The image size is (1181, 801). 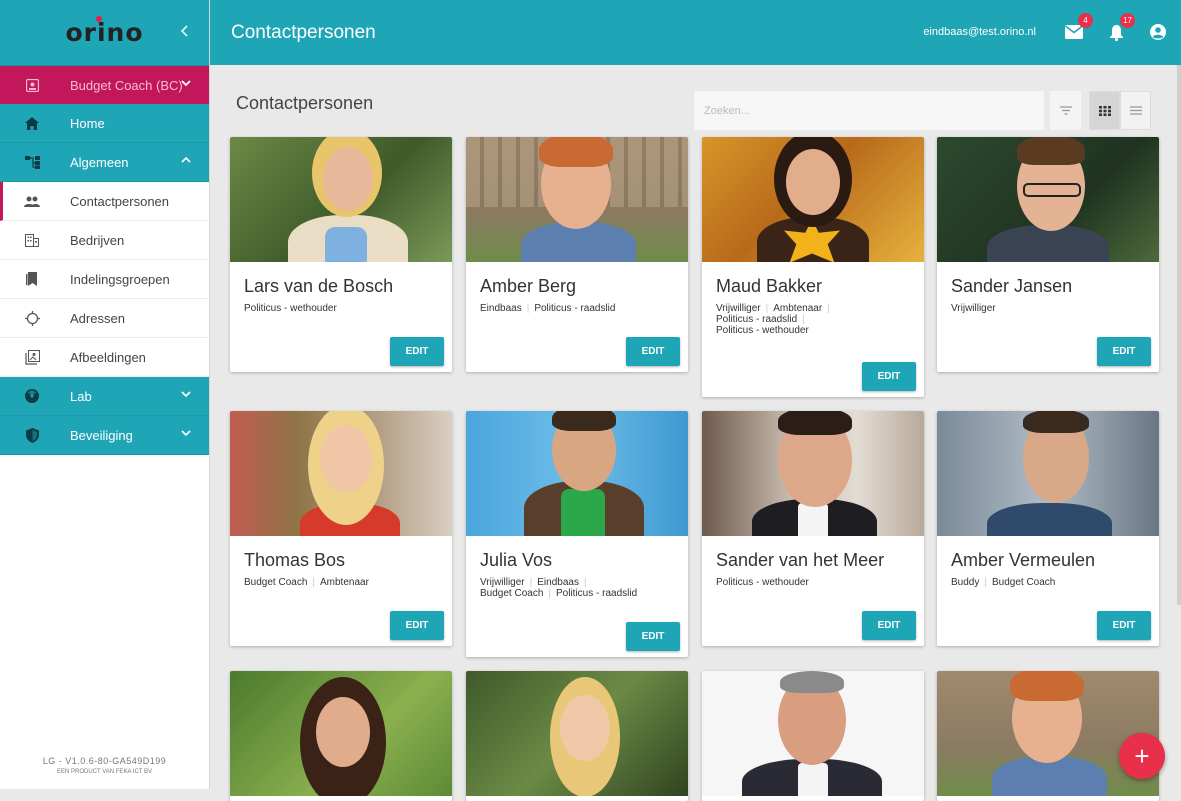 I want to click on account-button, so click(x=1158, y=32).